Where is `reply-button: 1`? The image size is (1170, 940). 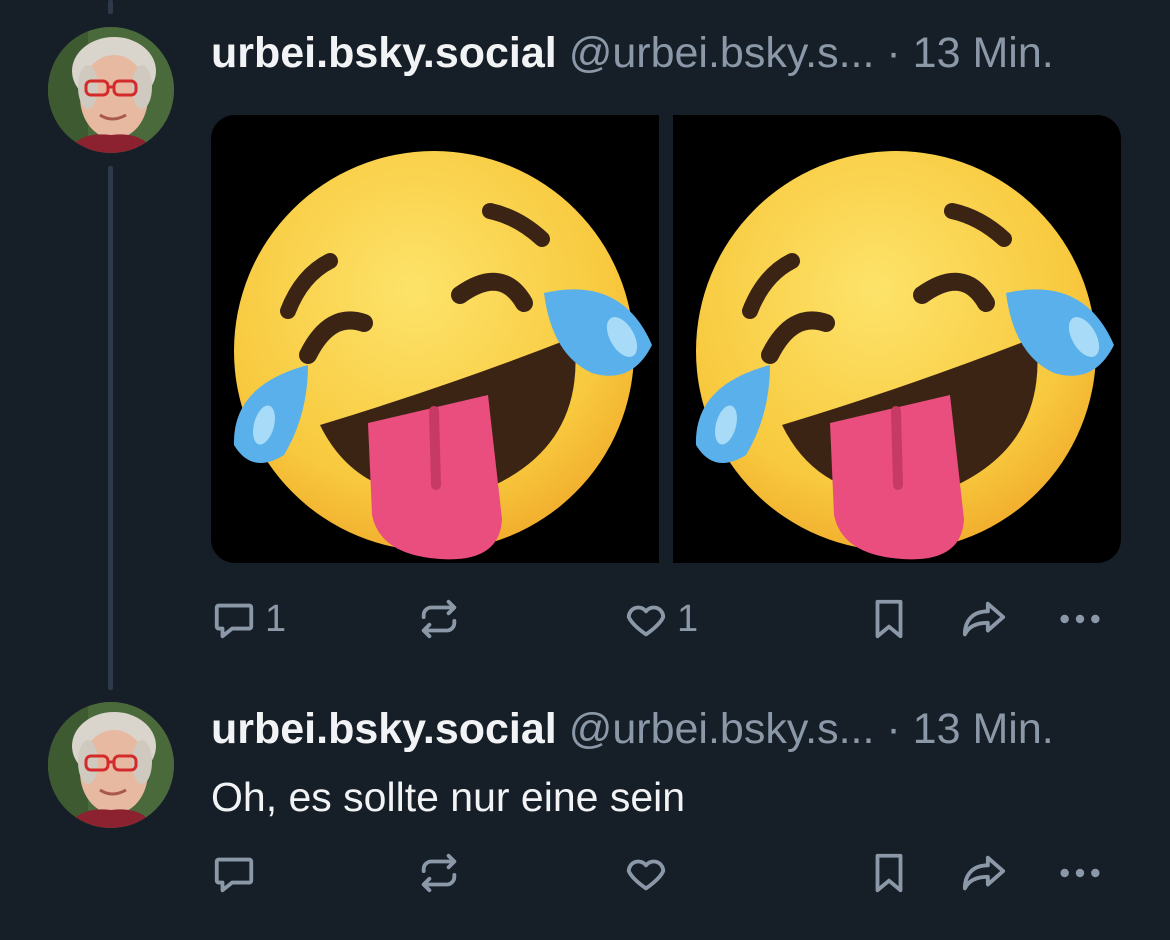 reply-button: 1 is located at coordinates (248, 619).